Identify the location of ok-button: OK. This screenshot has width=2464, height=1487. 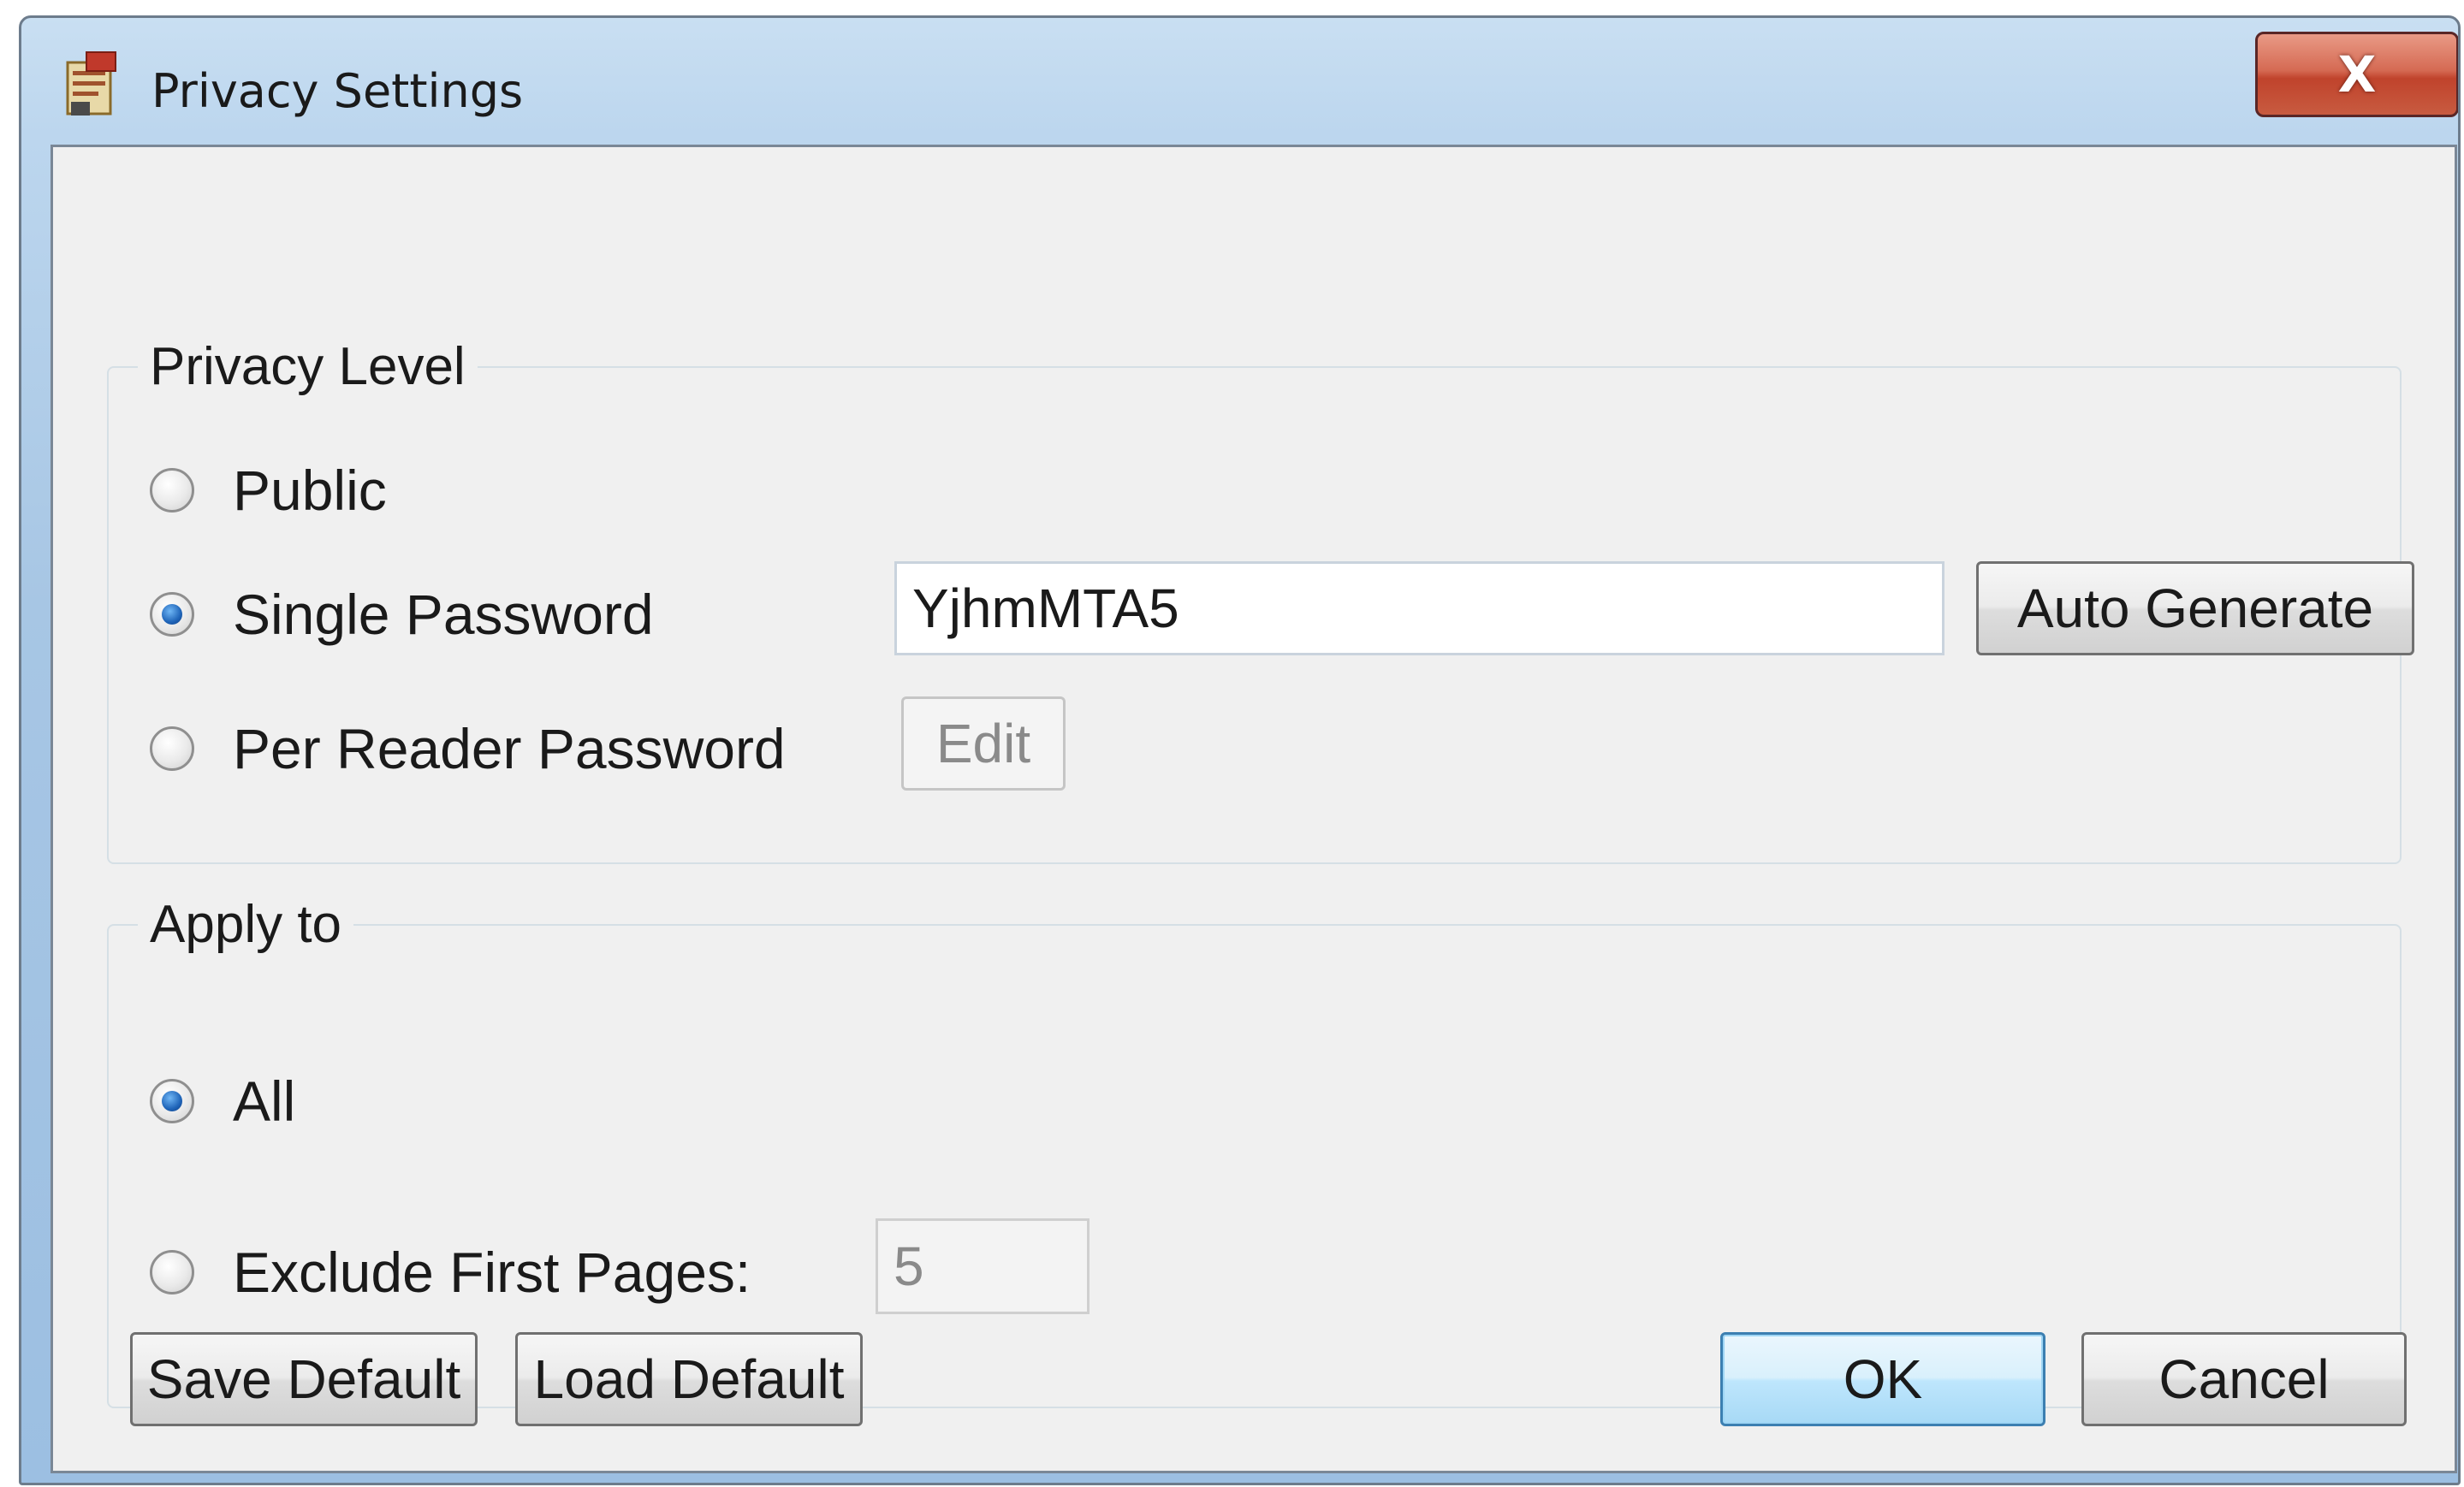
(1882, 1379).